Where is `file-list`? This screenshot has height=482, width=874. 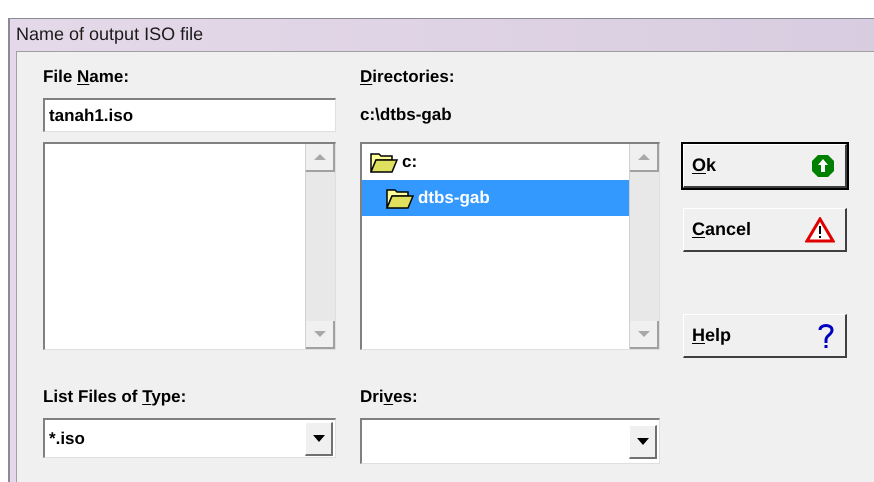
file-list is located at coordinates (189, 246).